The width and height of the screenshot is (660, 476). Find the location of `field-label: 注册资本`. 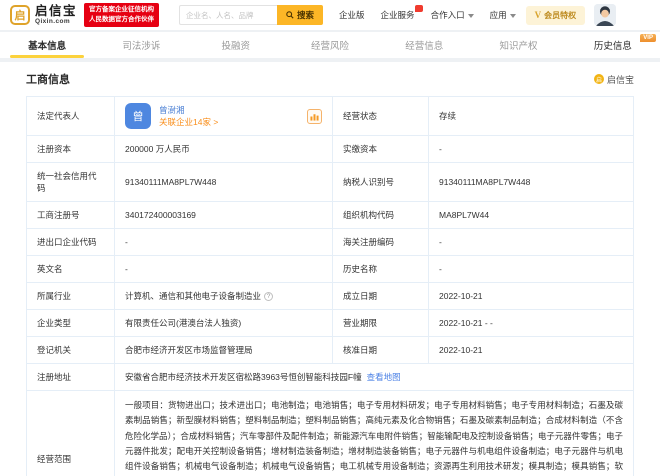

field-label: 注册资本 is located at coordinates (70, 149).